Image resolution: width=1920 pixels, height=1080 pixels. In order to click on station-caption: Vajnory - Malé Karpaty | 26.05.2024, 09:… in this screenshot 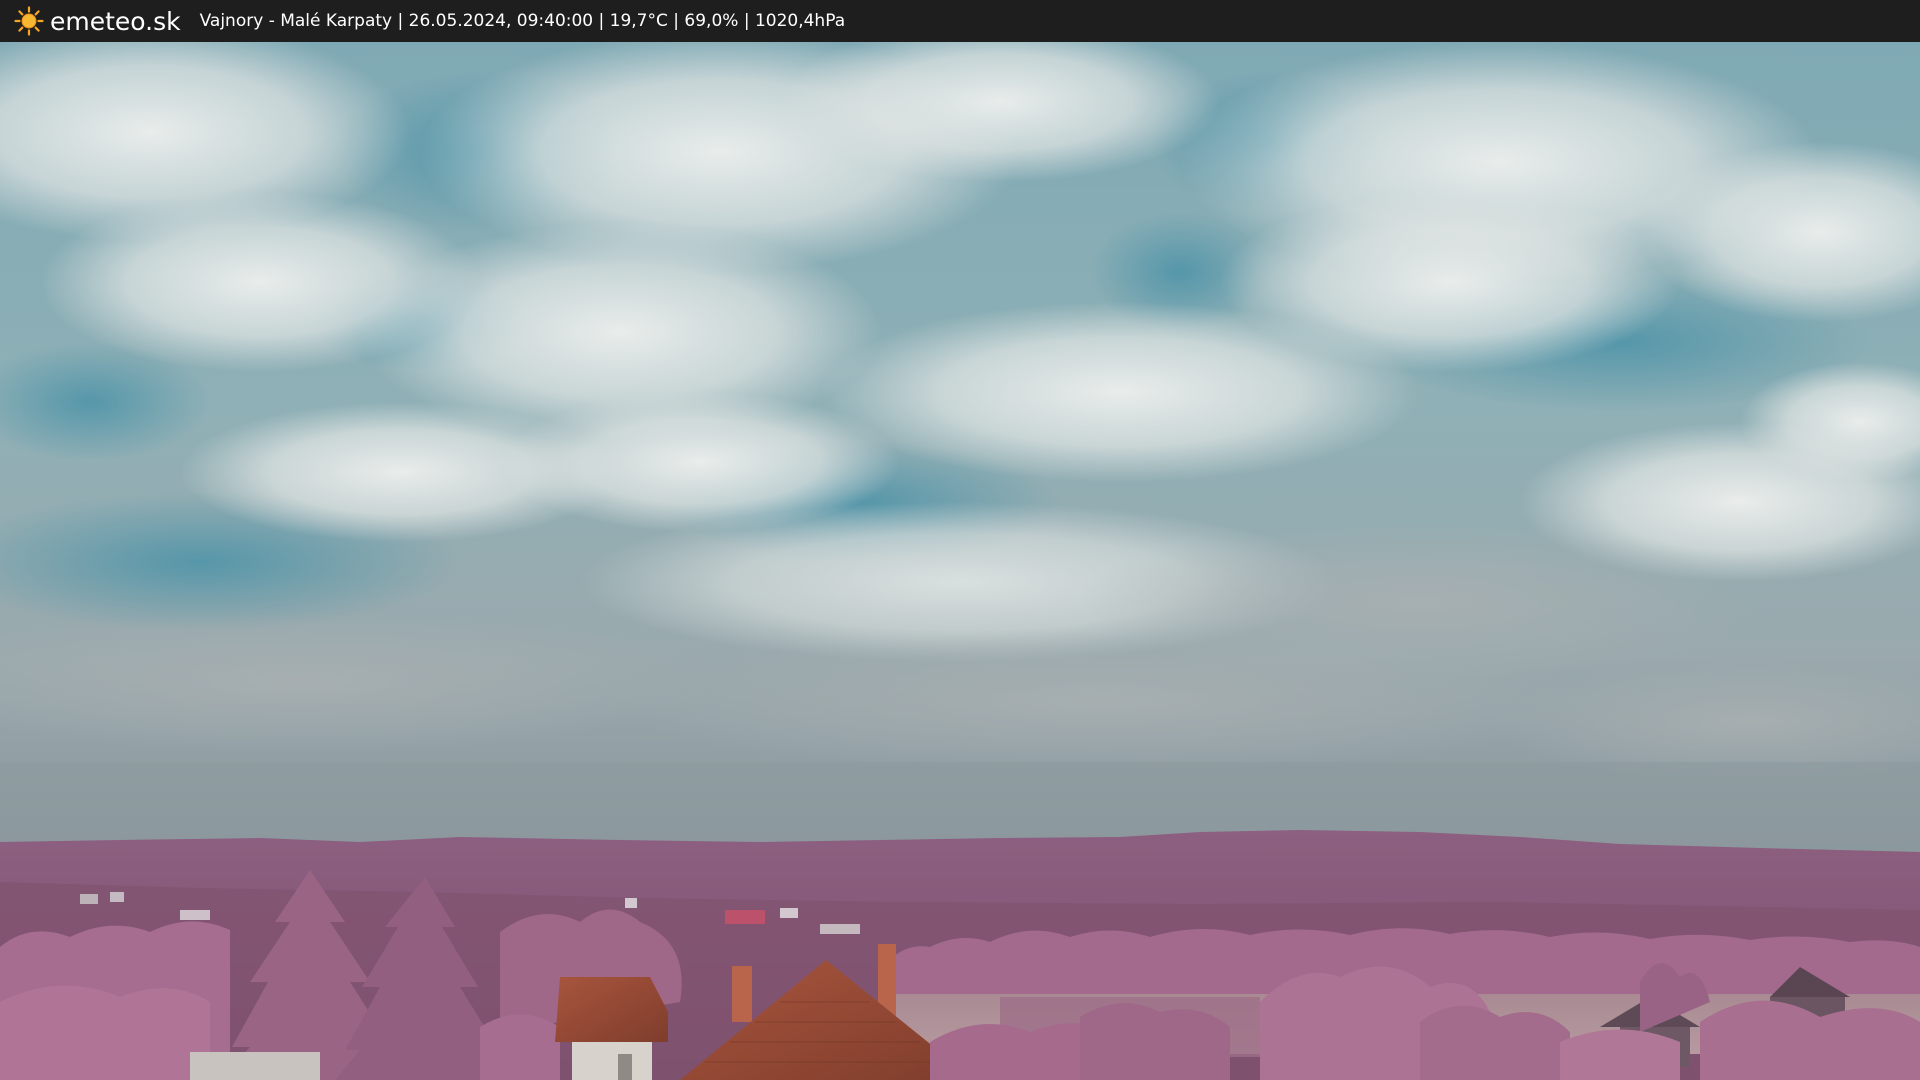, I will do `click(522, 21)`.